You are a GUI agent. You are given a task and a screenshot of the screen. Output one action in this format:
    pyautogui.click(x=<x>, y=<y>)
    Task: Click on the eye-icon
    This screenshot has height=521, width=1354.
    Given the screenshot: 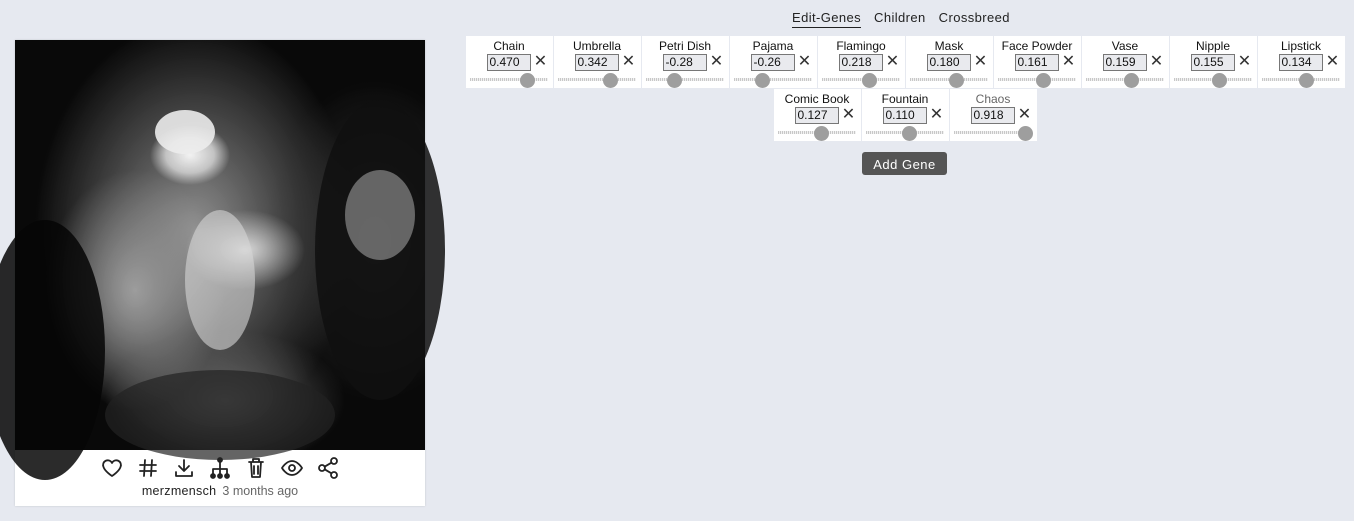 What is the action you would take?
    pyautogui.click(x=292, y=468)
    